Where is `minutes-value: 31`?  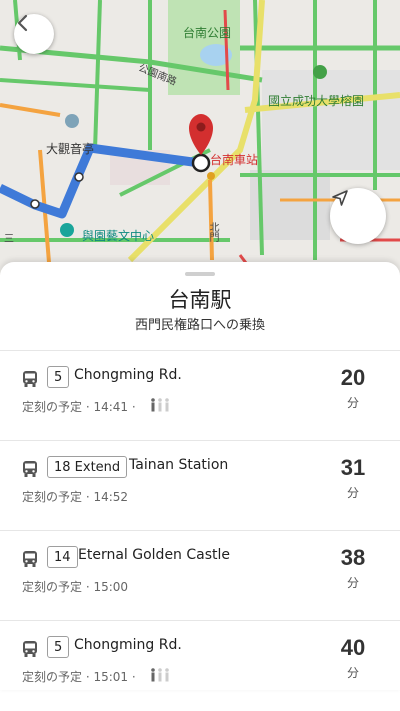 minutes-value: 31 is located at coordinates (353, 467).